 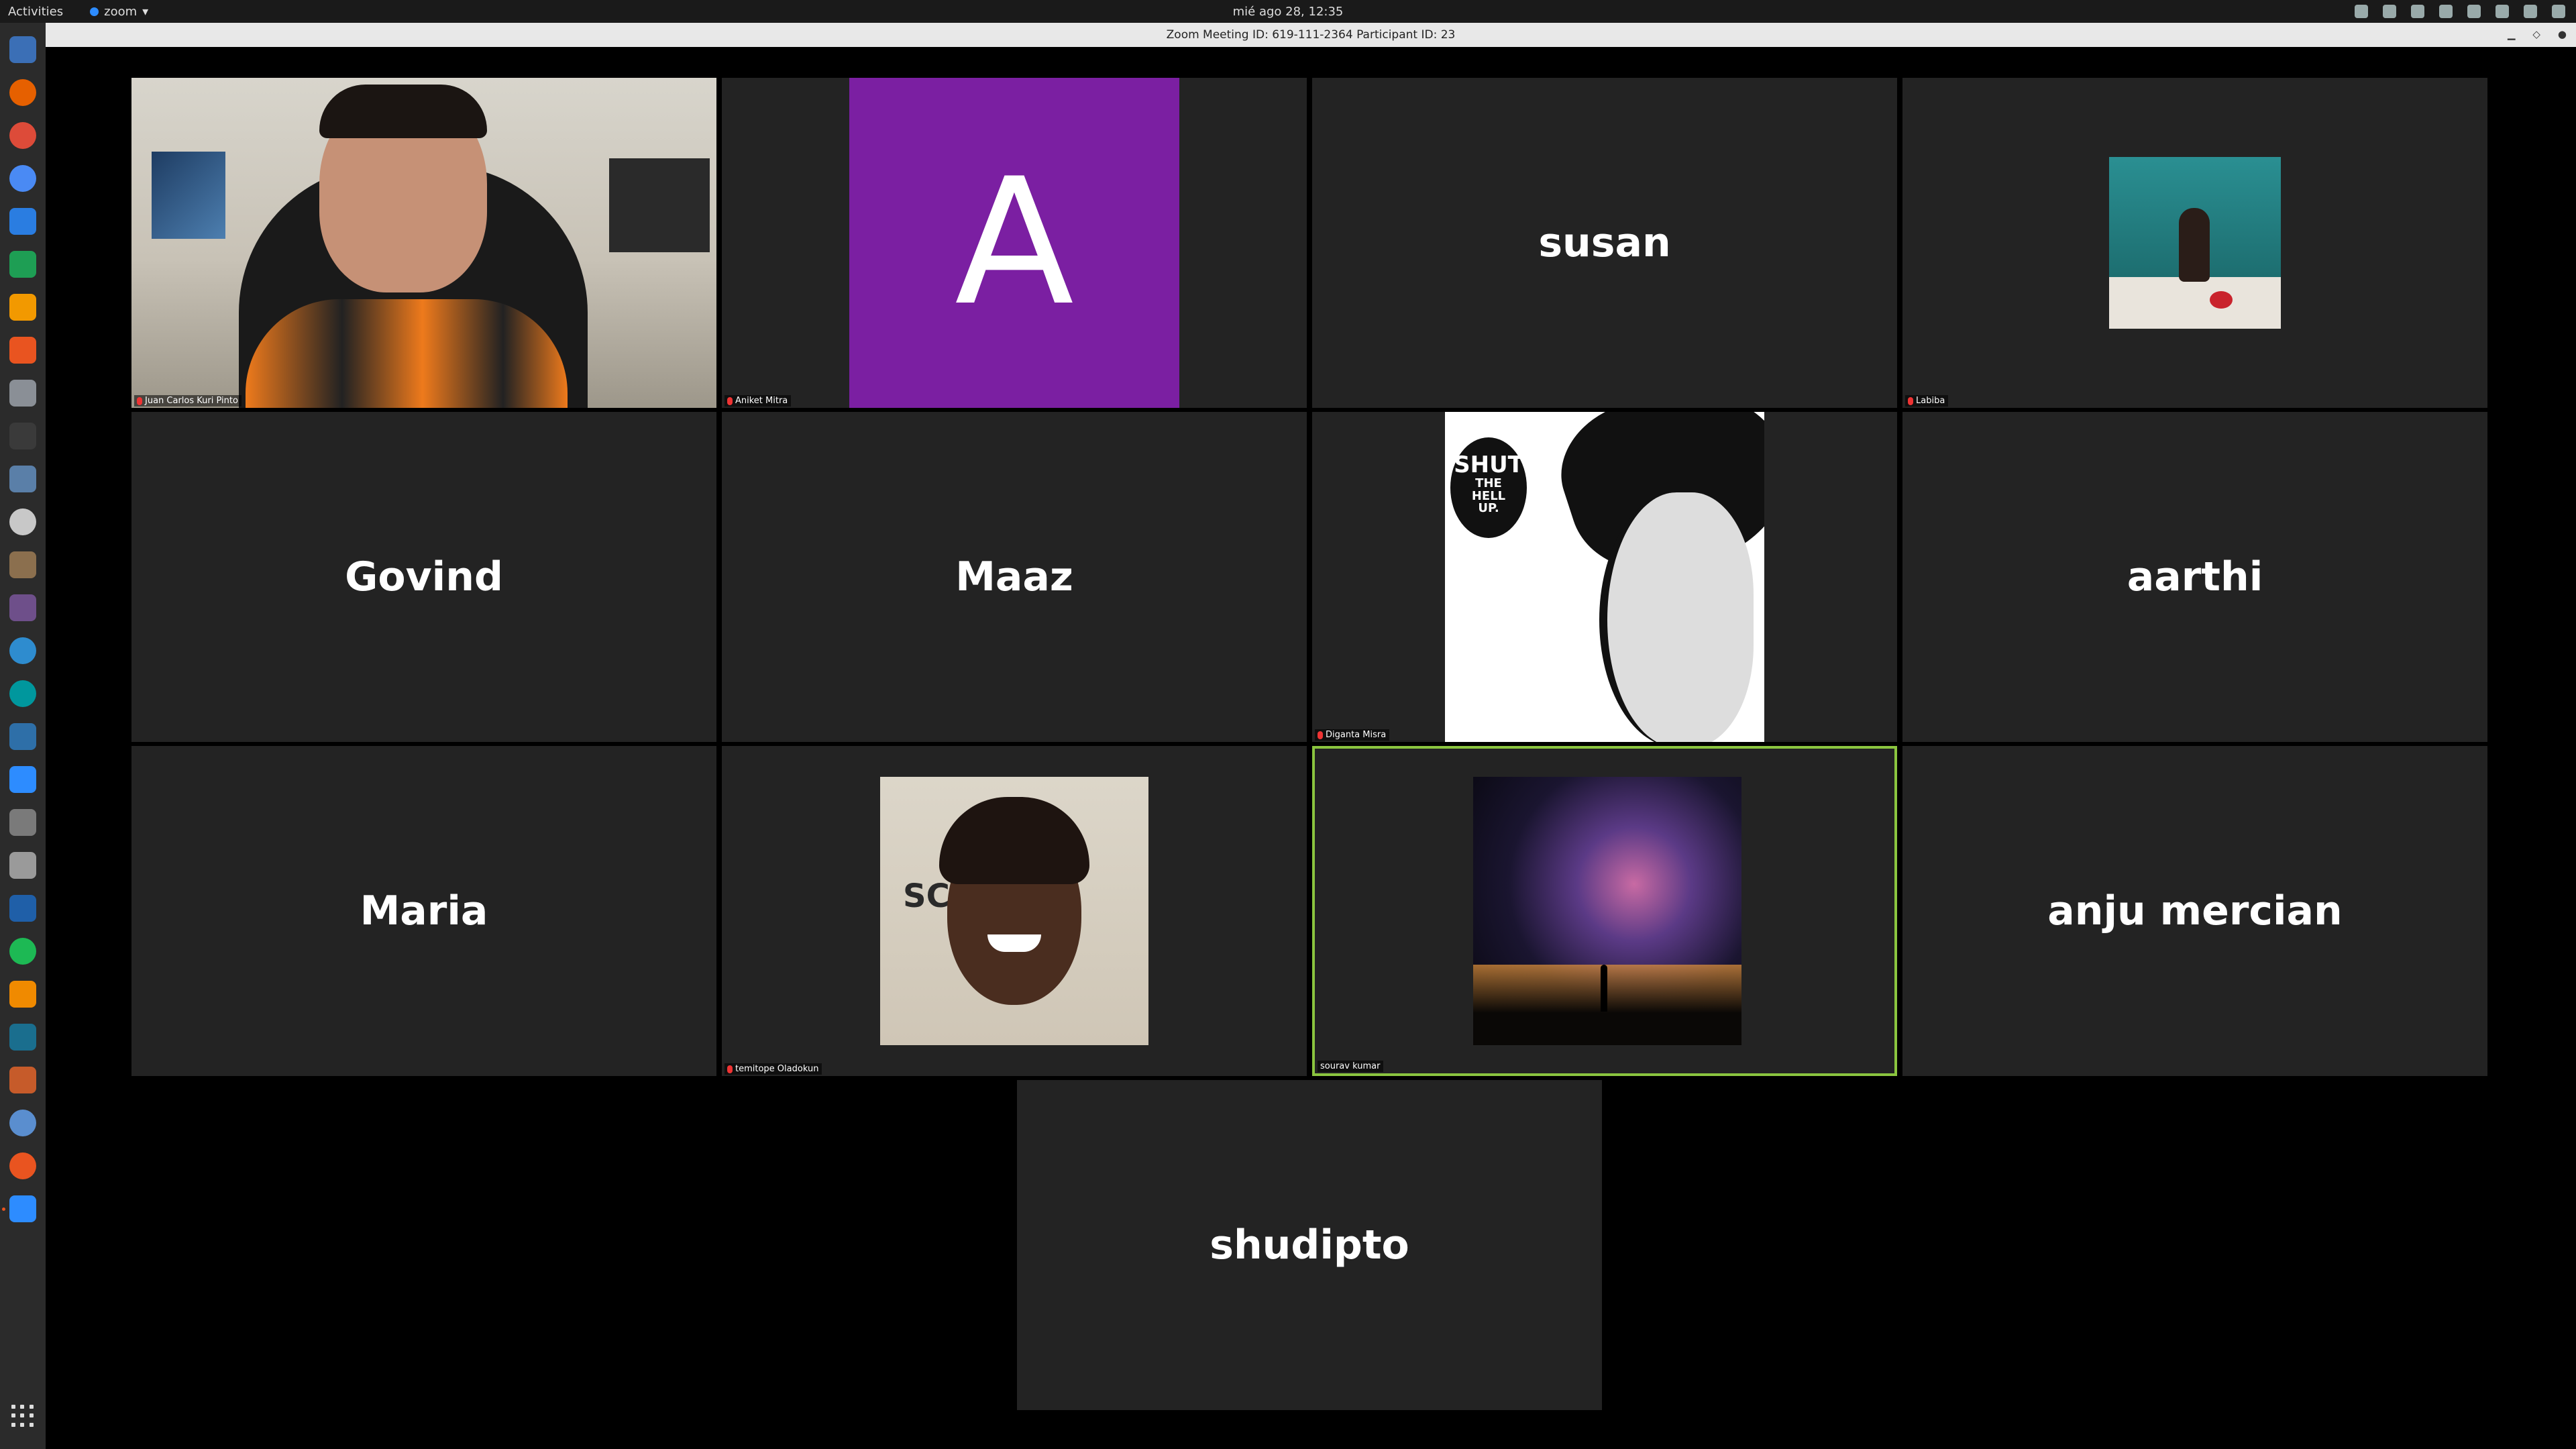 I want to click on participant-display-name: shudipto, so click(x=1309, y=1245).